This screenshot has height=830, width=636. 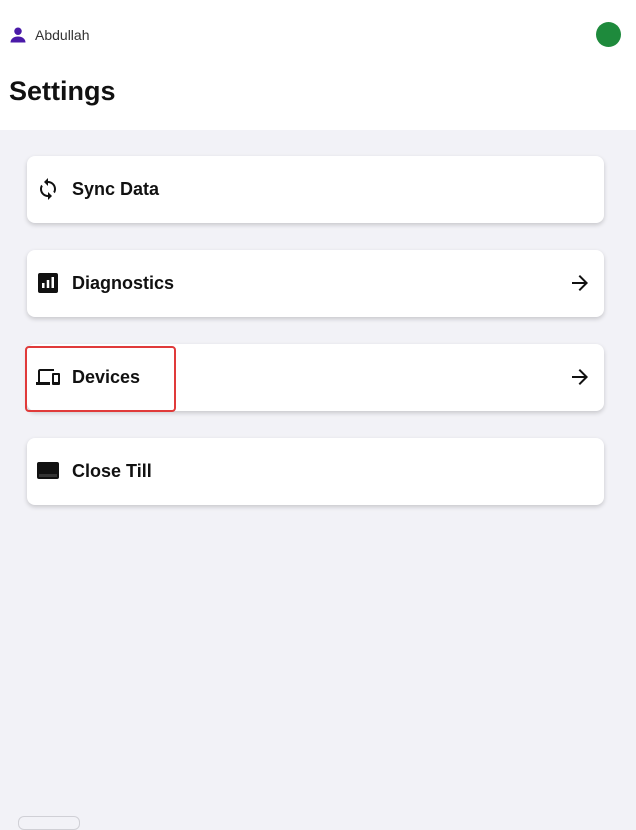 What do you see at coordinates (18, 35) in the screenshot?
I see `person-icon` at bounding box center [18, 35].